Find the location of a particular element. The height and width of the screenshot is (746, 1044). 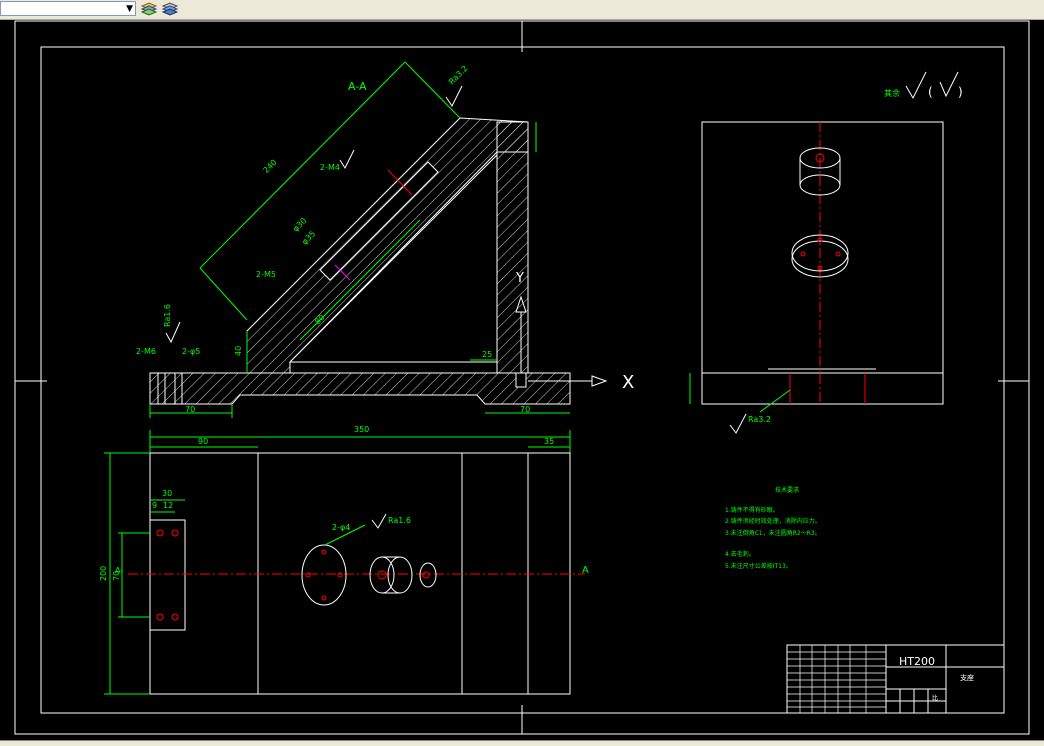

dim-40: 40 is located at coordinates (238, 351).